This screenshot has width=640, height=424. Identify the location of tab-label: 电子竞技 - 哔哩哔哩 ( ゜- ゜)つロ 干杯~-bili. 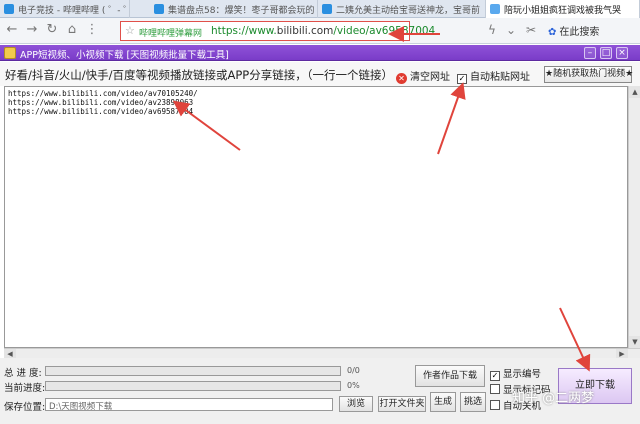
(73, 11).